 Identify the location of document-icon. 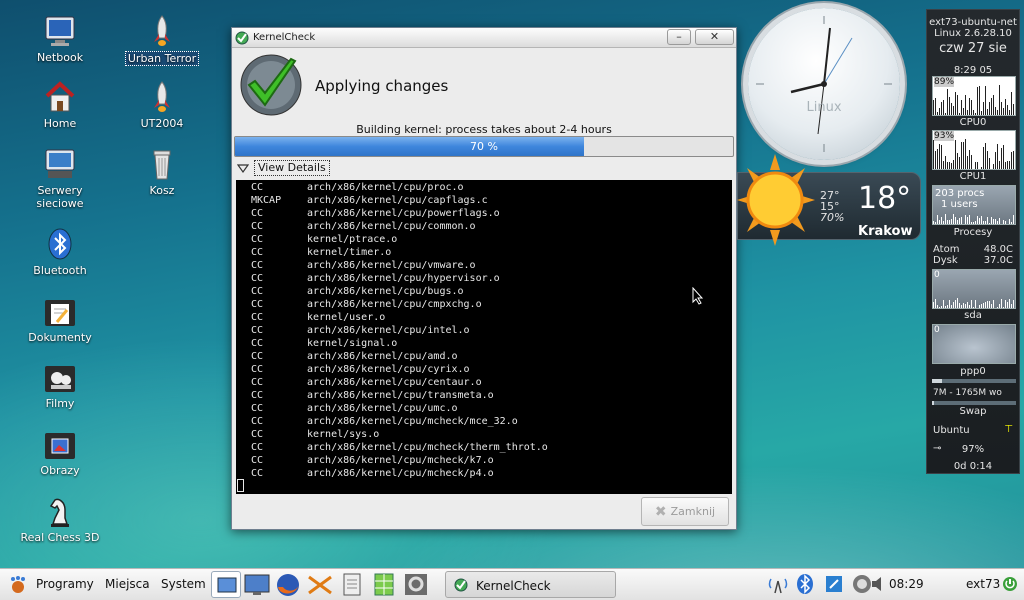
(352, 584).